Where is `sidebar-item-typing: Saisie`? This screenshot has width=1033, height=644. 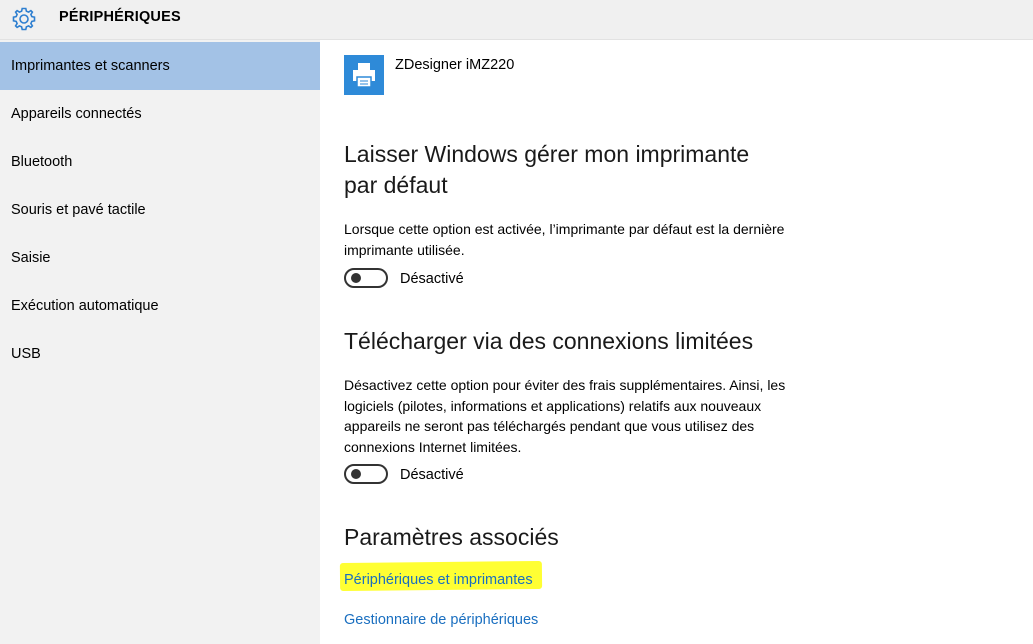
sidebar-item-typing: Saisie is located at coordinates (160, 258).